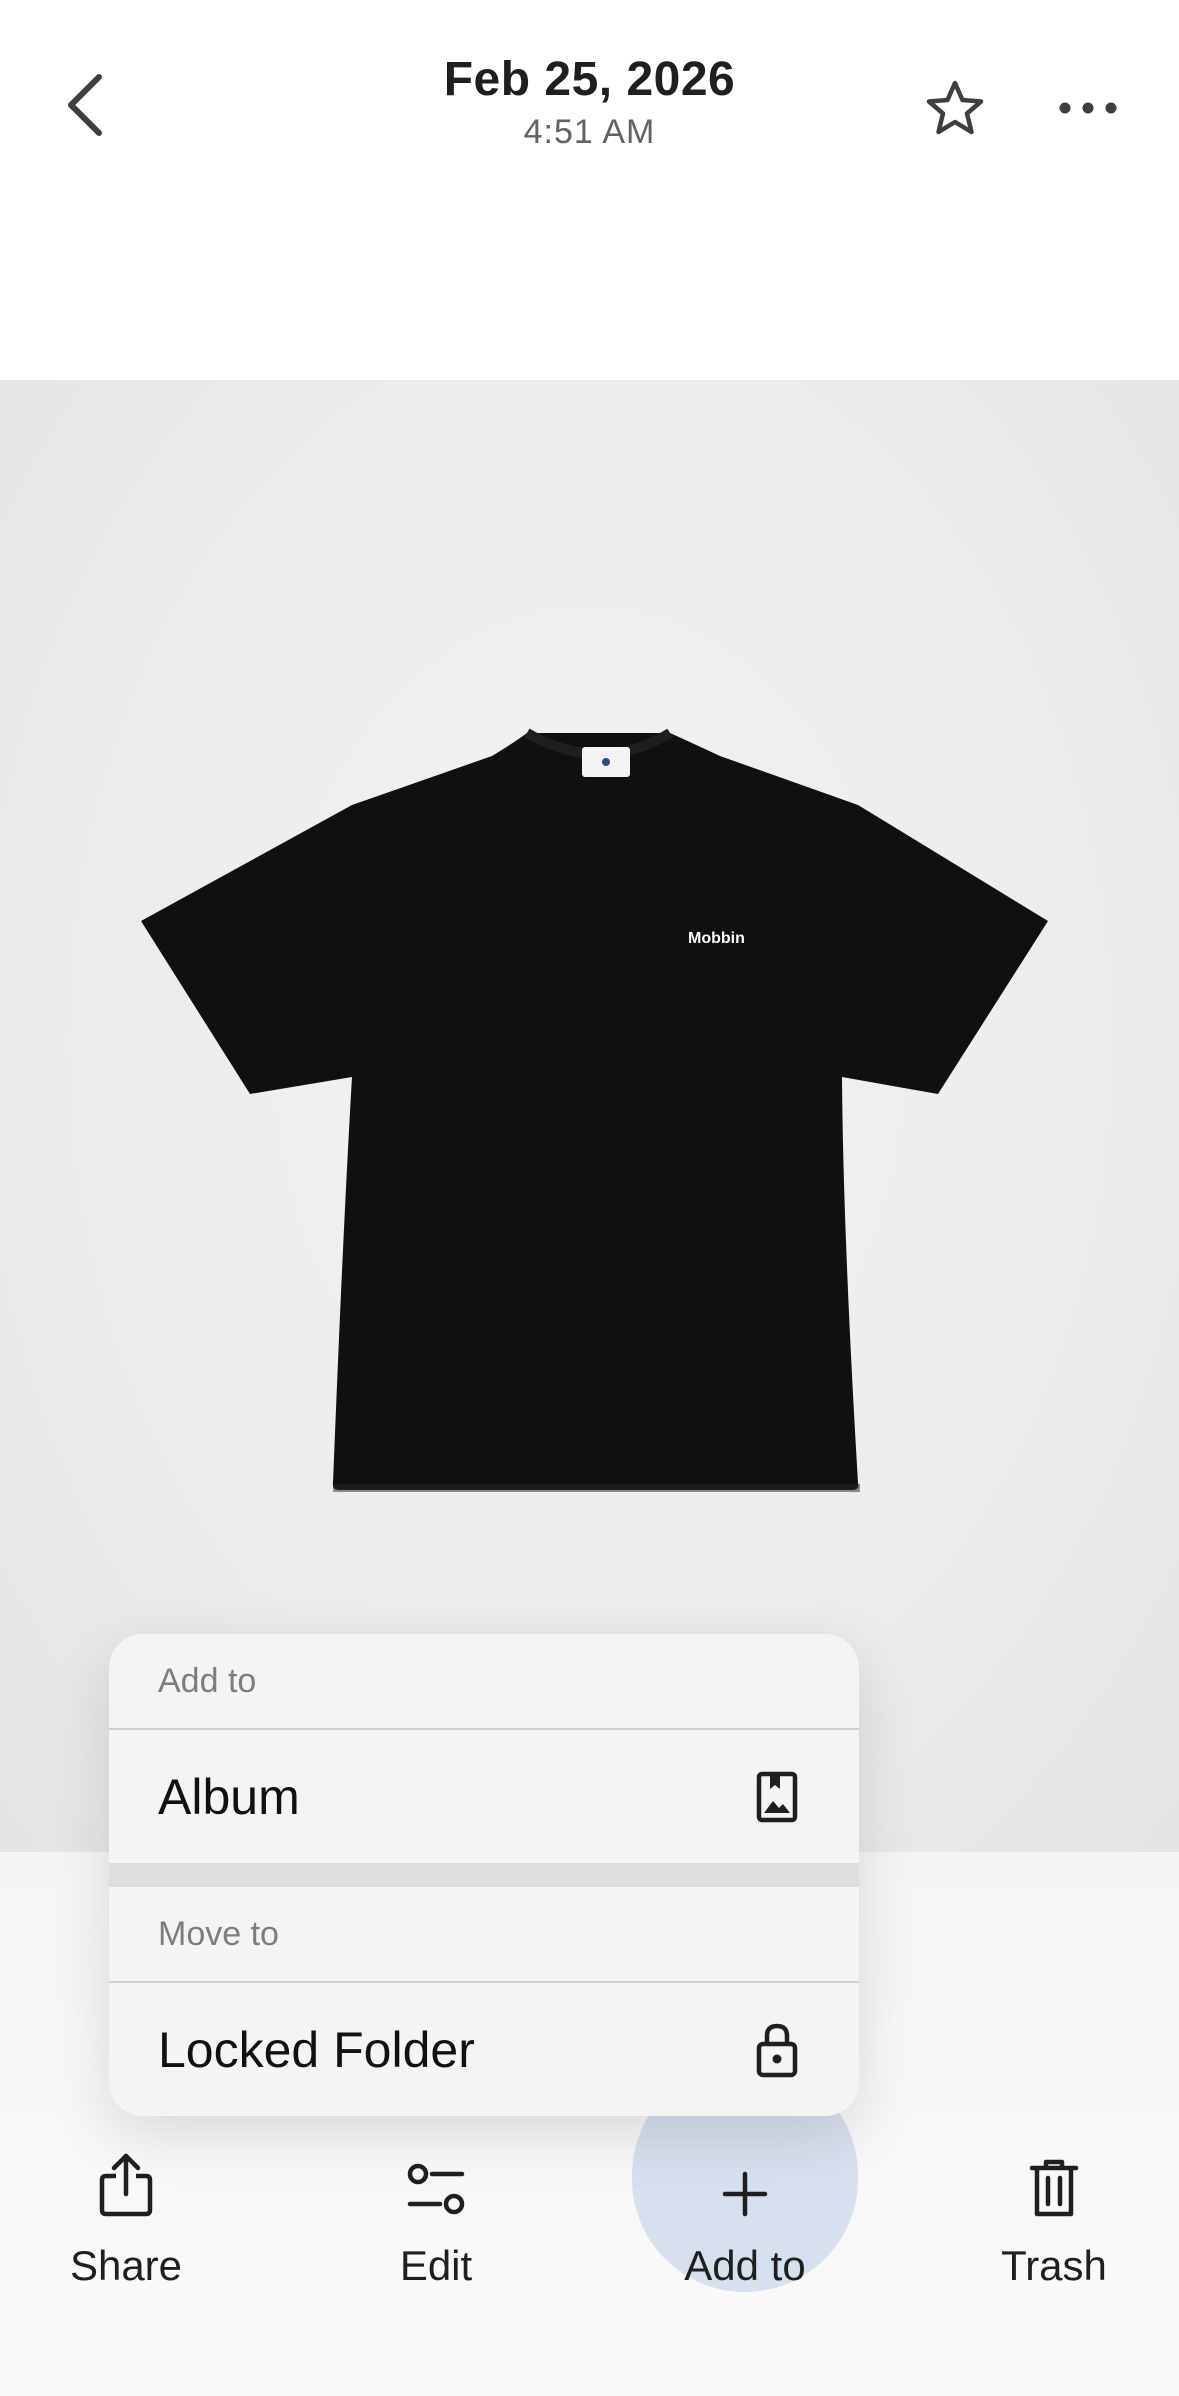  I want to click on menu-item-locked-folder: Locked Folder, so click(484, 2049).